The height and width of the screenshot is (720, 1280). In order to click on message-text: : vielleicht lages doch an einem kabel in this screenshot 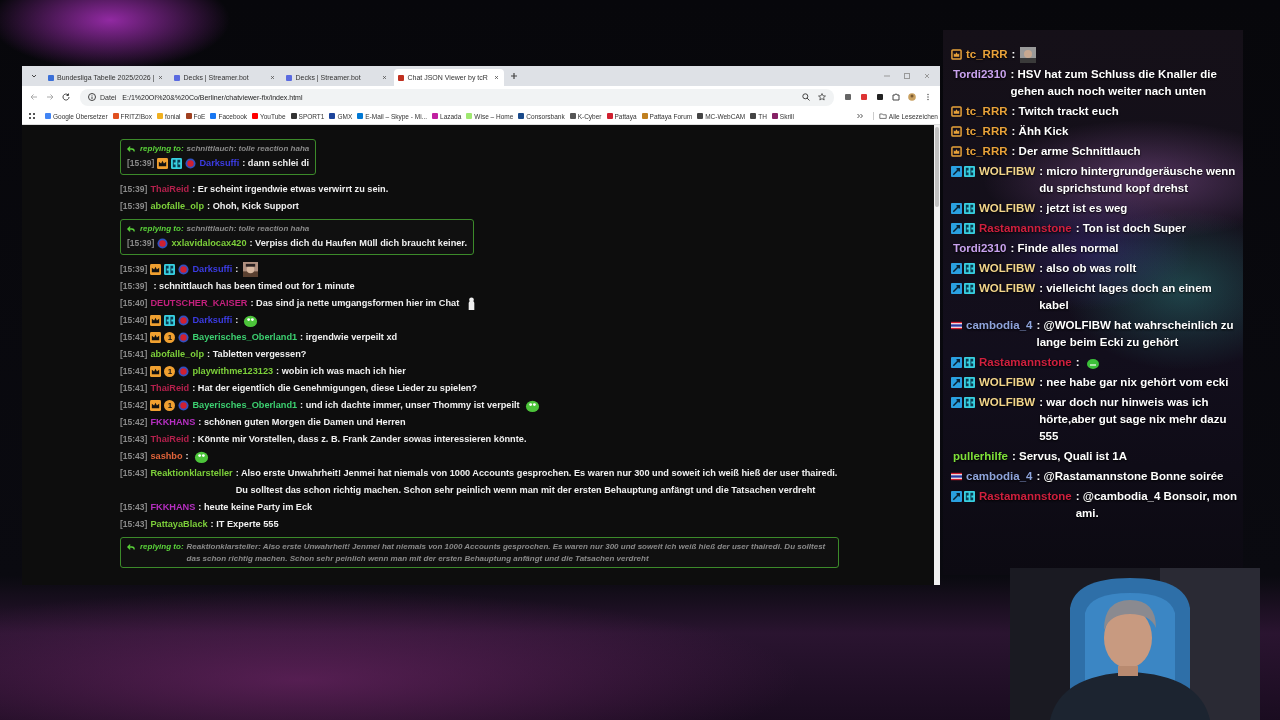, I will do `click(1126, 297)`.